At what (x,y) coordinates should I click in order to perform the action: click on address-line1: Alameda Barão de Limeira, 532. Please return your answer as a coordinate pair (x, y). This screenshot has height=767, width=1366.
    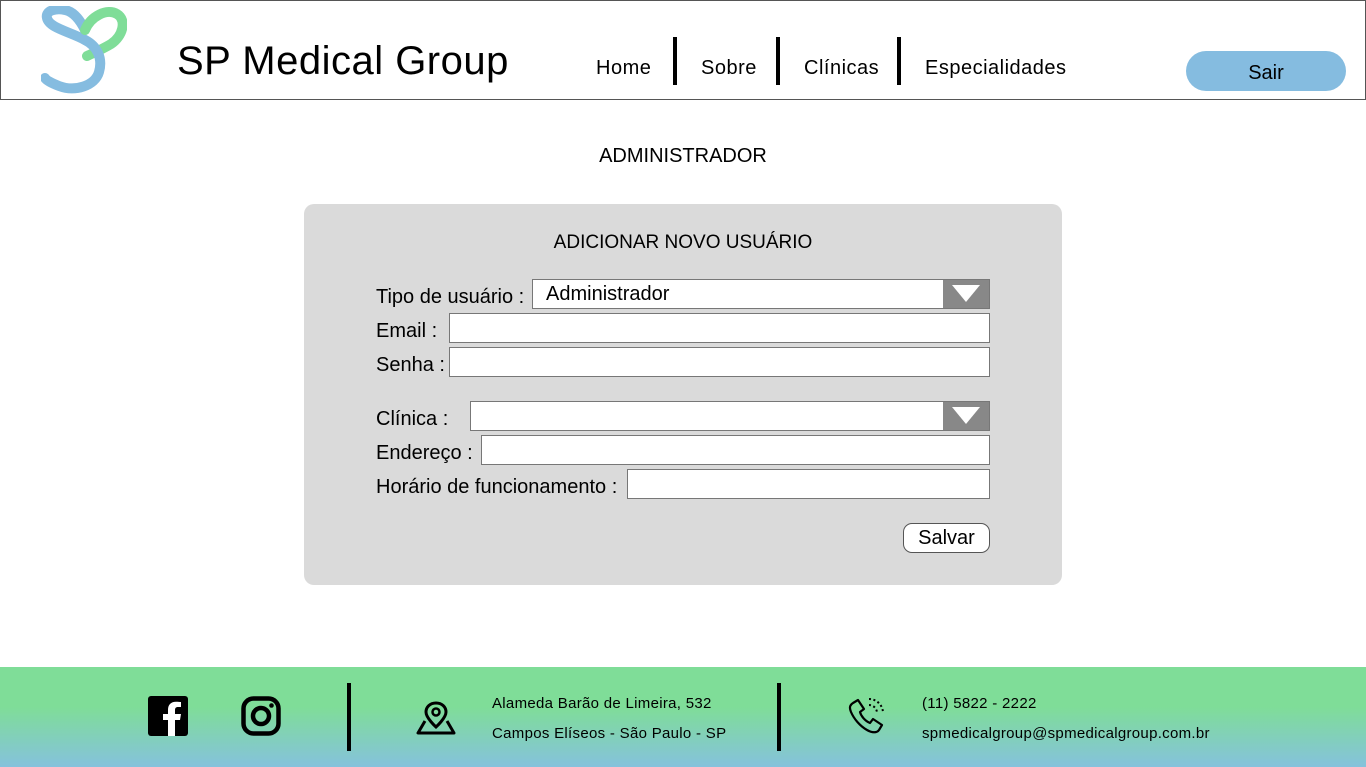
    Looking at the image, I should click on (602, 703).